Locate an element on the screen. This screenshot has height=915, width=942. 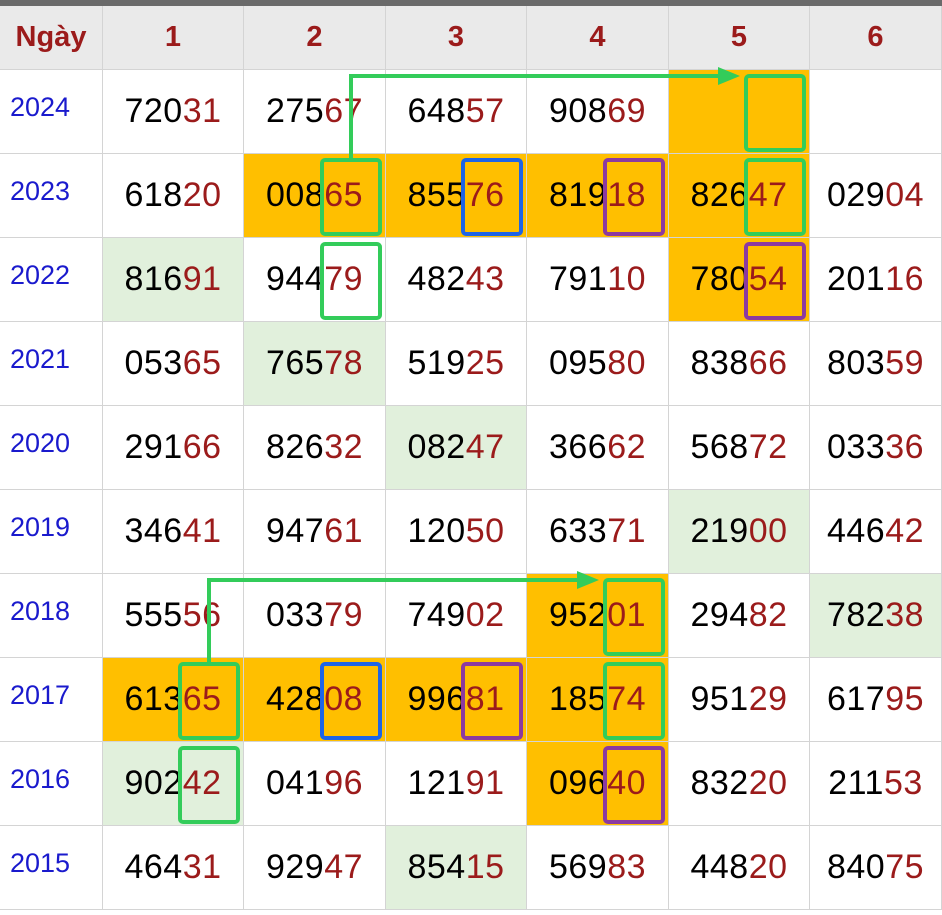
result-head-digits: 720 is located at coordinates (153, 111).